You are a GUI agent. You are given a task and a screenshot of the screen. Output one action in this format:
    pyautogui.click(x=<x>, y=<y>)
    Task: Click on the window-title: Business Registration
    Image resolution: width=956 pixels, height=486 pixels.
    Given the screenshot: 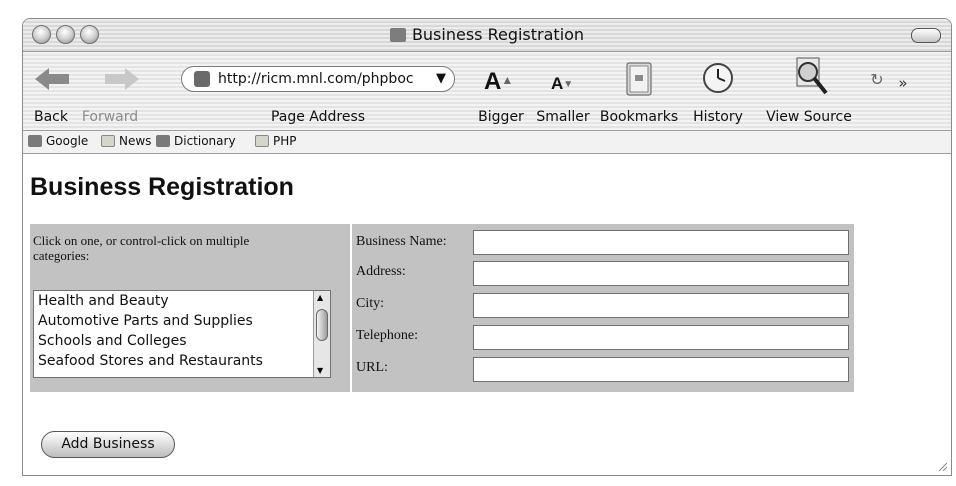 What is the action you would take?
    pyautogui.click(x=487, y=34)
    